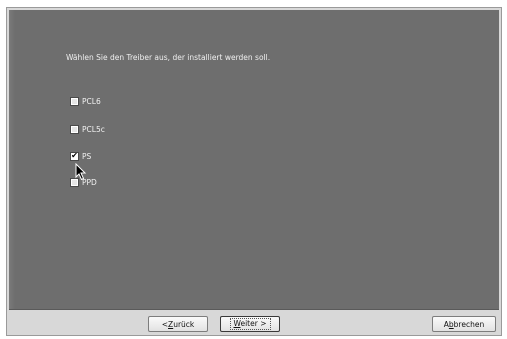 The image size is (507, 339). I want to click on ps-label: PS, so click(87, 156).